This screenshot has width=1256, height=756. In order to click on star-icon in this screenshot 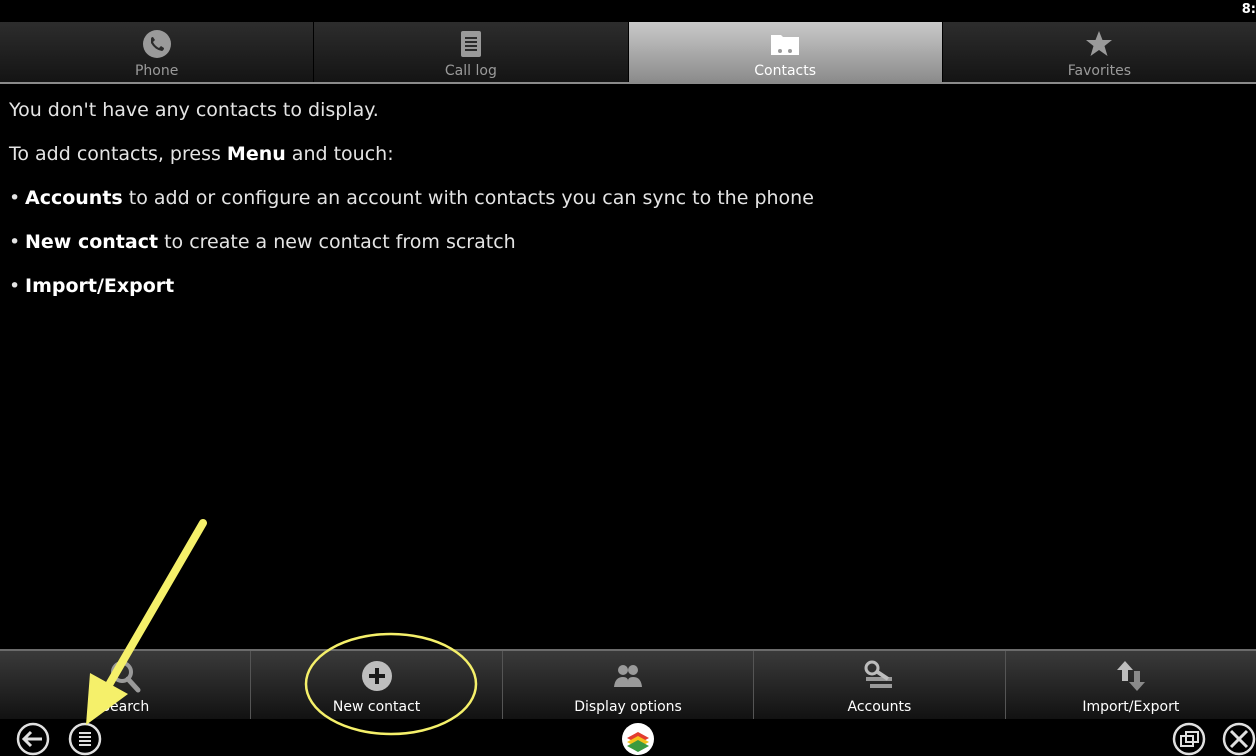, I will do `click(1099, 43)`.